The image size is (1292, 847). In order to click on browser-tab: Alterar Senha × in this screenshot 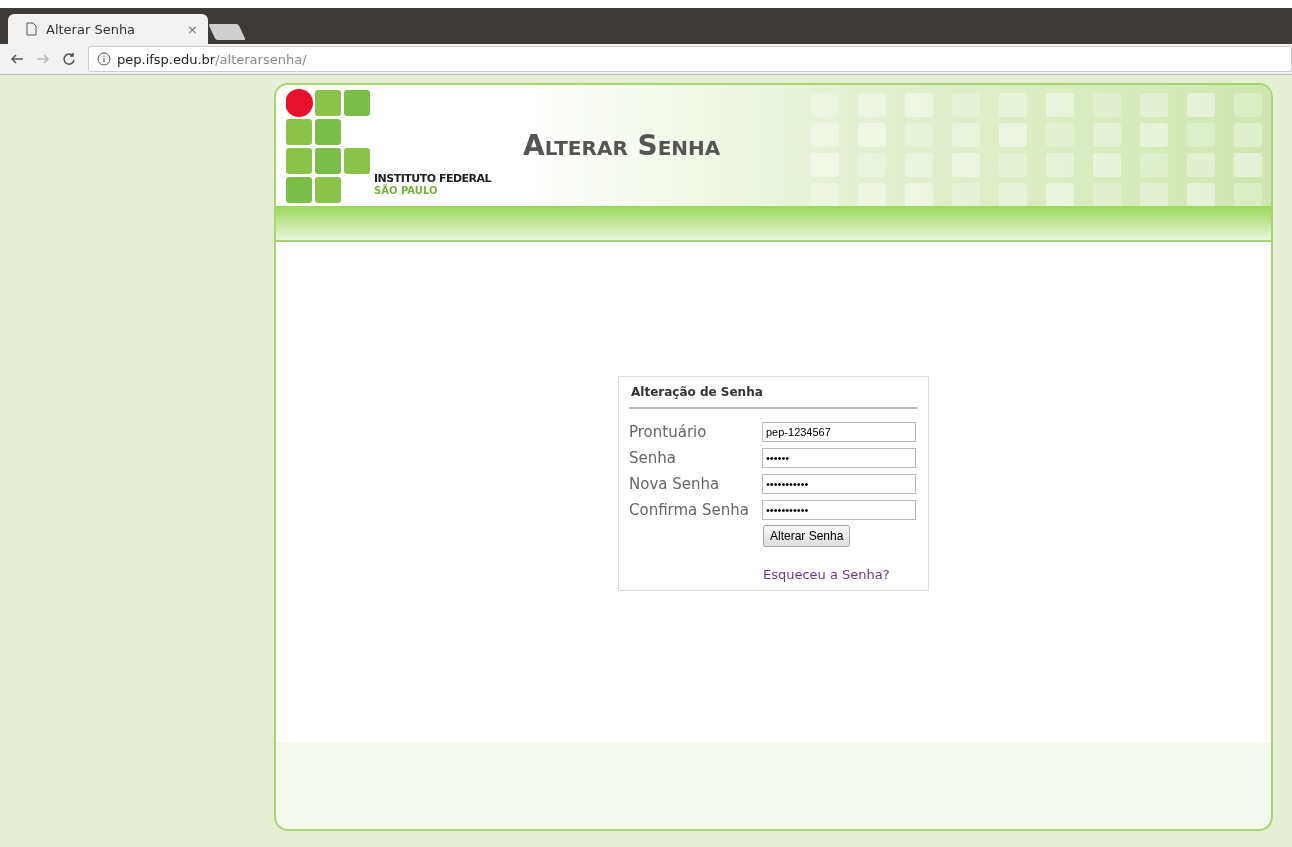, I will do `click(108, 29)`.